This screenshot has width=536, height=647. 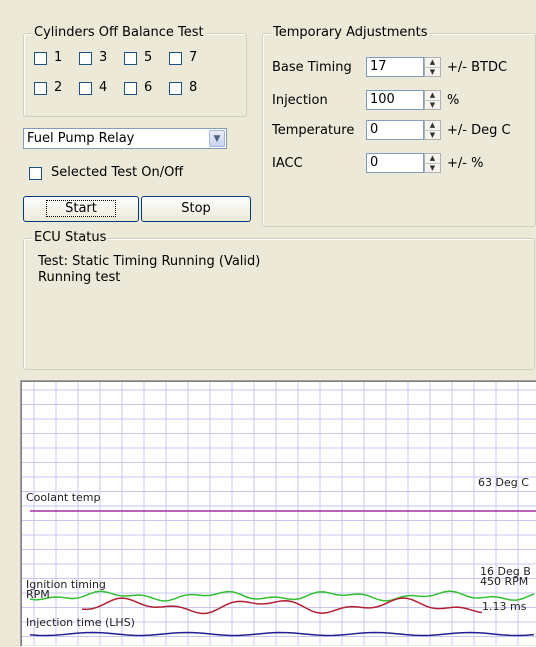 I want to click on start-button: Start, so click(x=81, y=209).